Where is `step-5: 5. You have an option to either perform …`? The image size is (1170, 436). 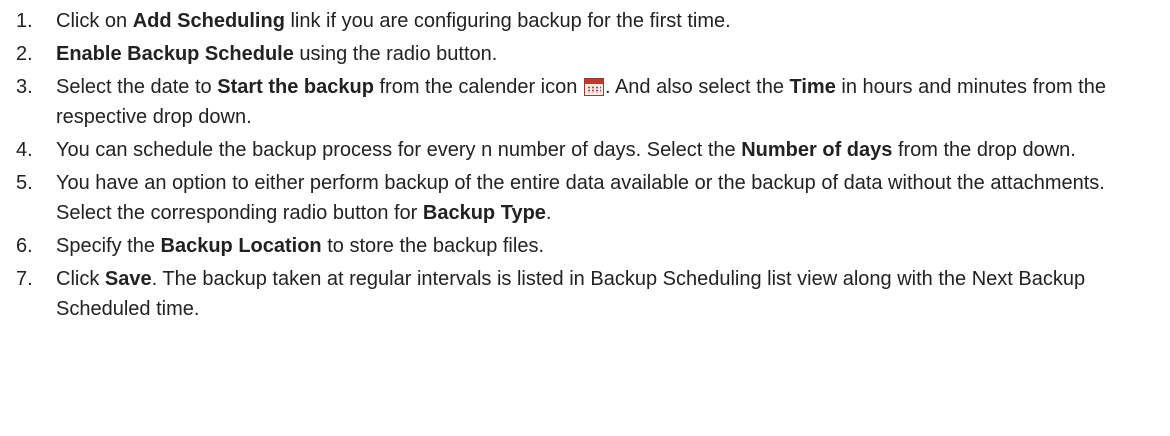 step-5: 5. You have an option to either perform … is located at coordinates (585, 198).